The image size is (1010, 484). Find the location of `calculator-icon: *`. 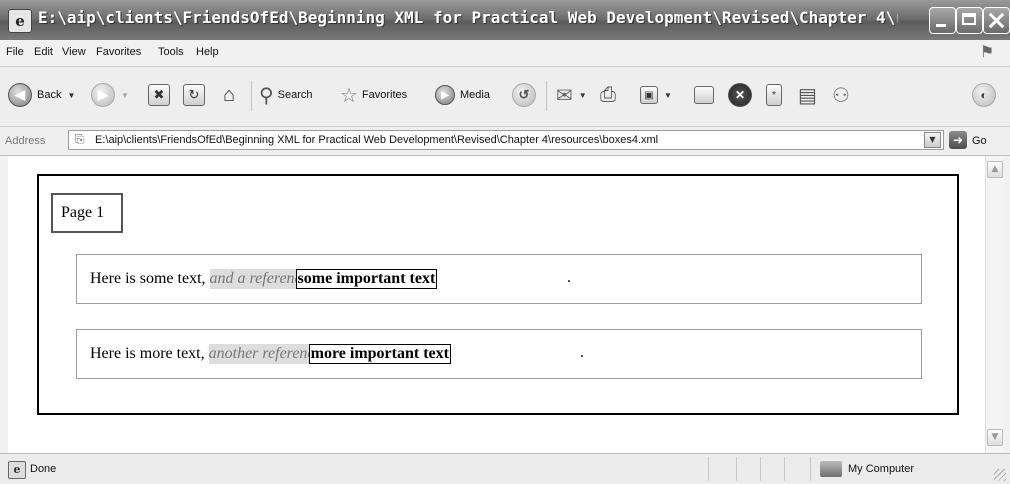

calculator-icon: * is located at coordinates (774, 95).